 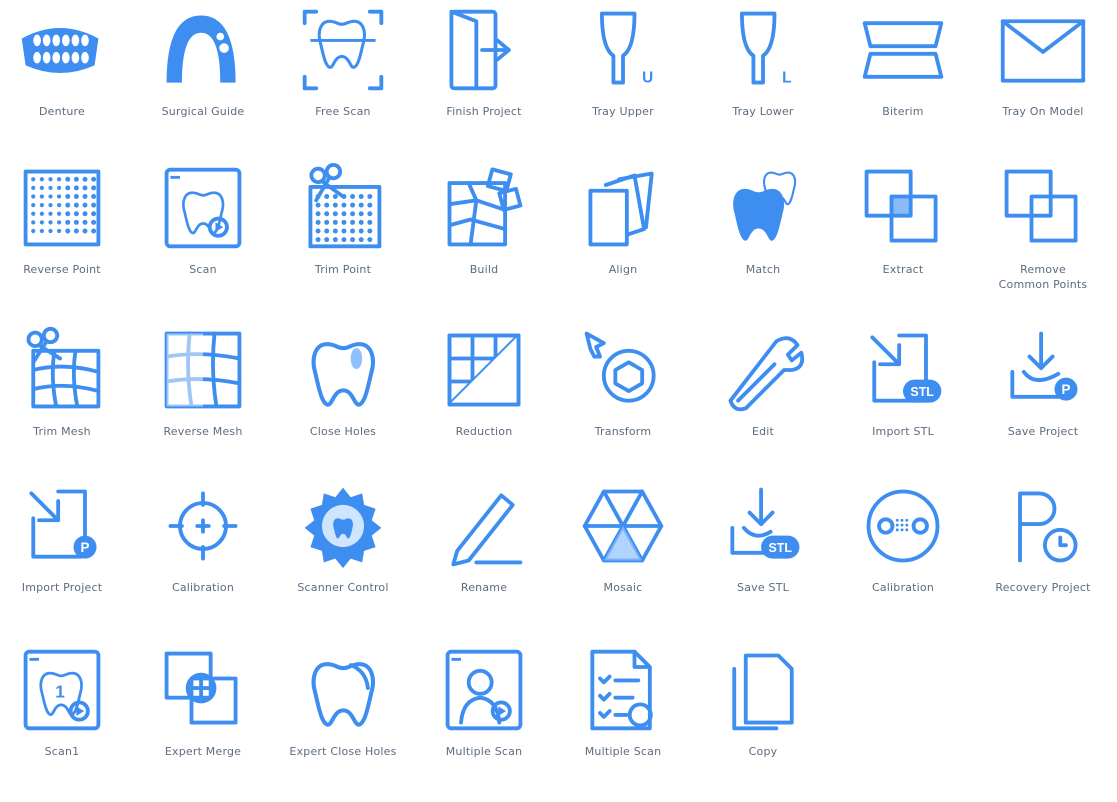 I want to click on tool-label: Transform, so click(x=623, y=431).